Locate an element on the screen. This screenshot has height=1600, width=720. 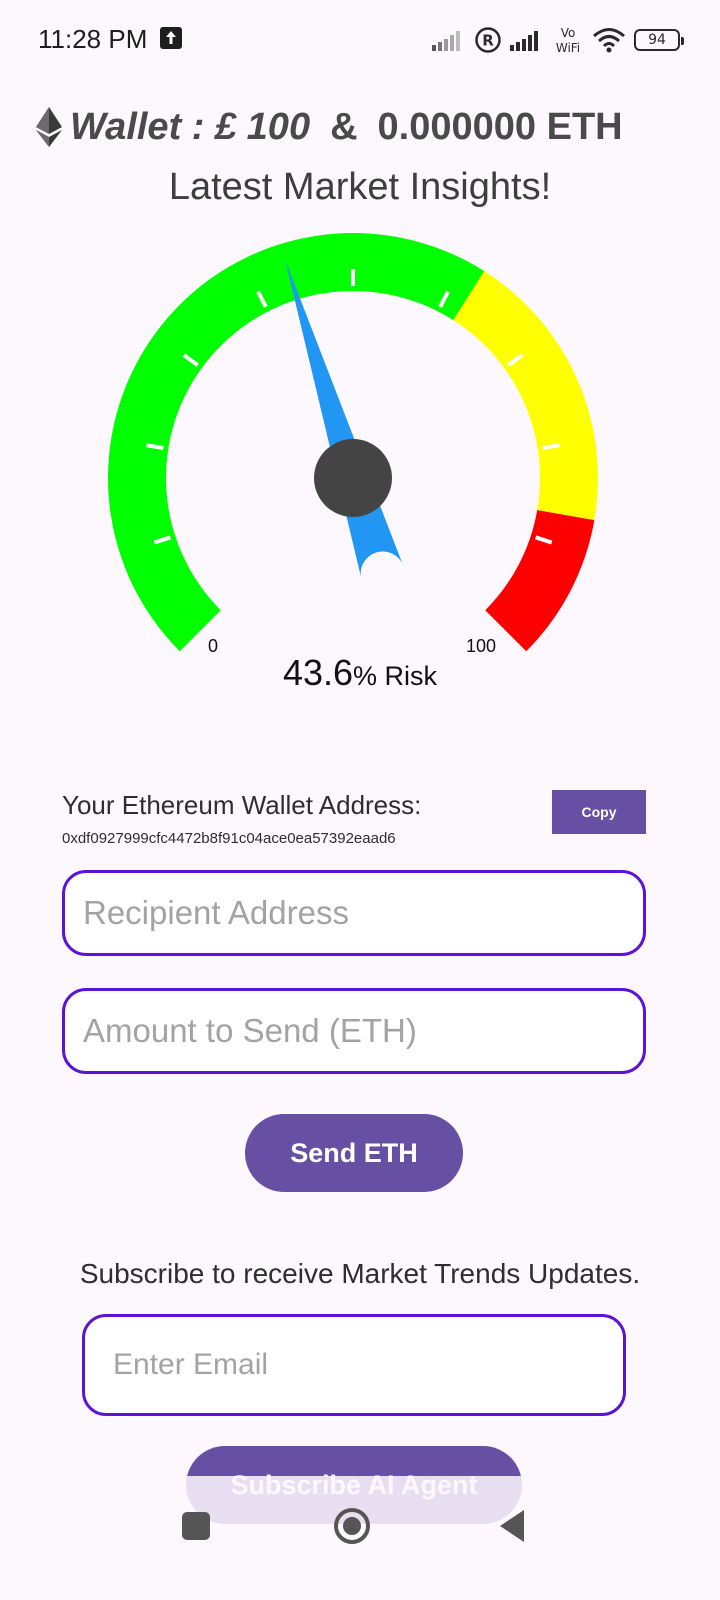
status-time: 11:28 PM is located at coordinates (93, 39).